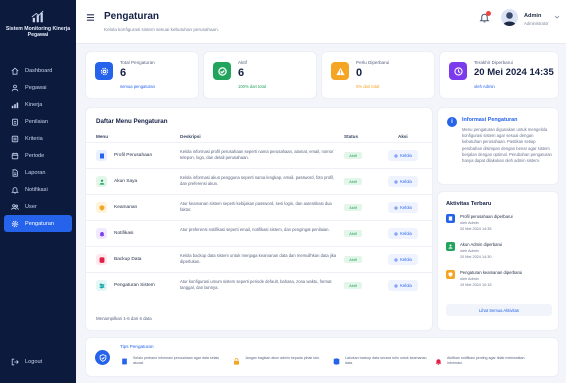 The width and height of the screenshot is (566, 383). I want to click on sidebar-item-laporan: Laporan, so click(38, 172).